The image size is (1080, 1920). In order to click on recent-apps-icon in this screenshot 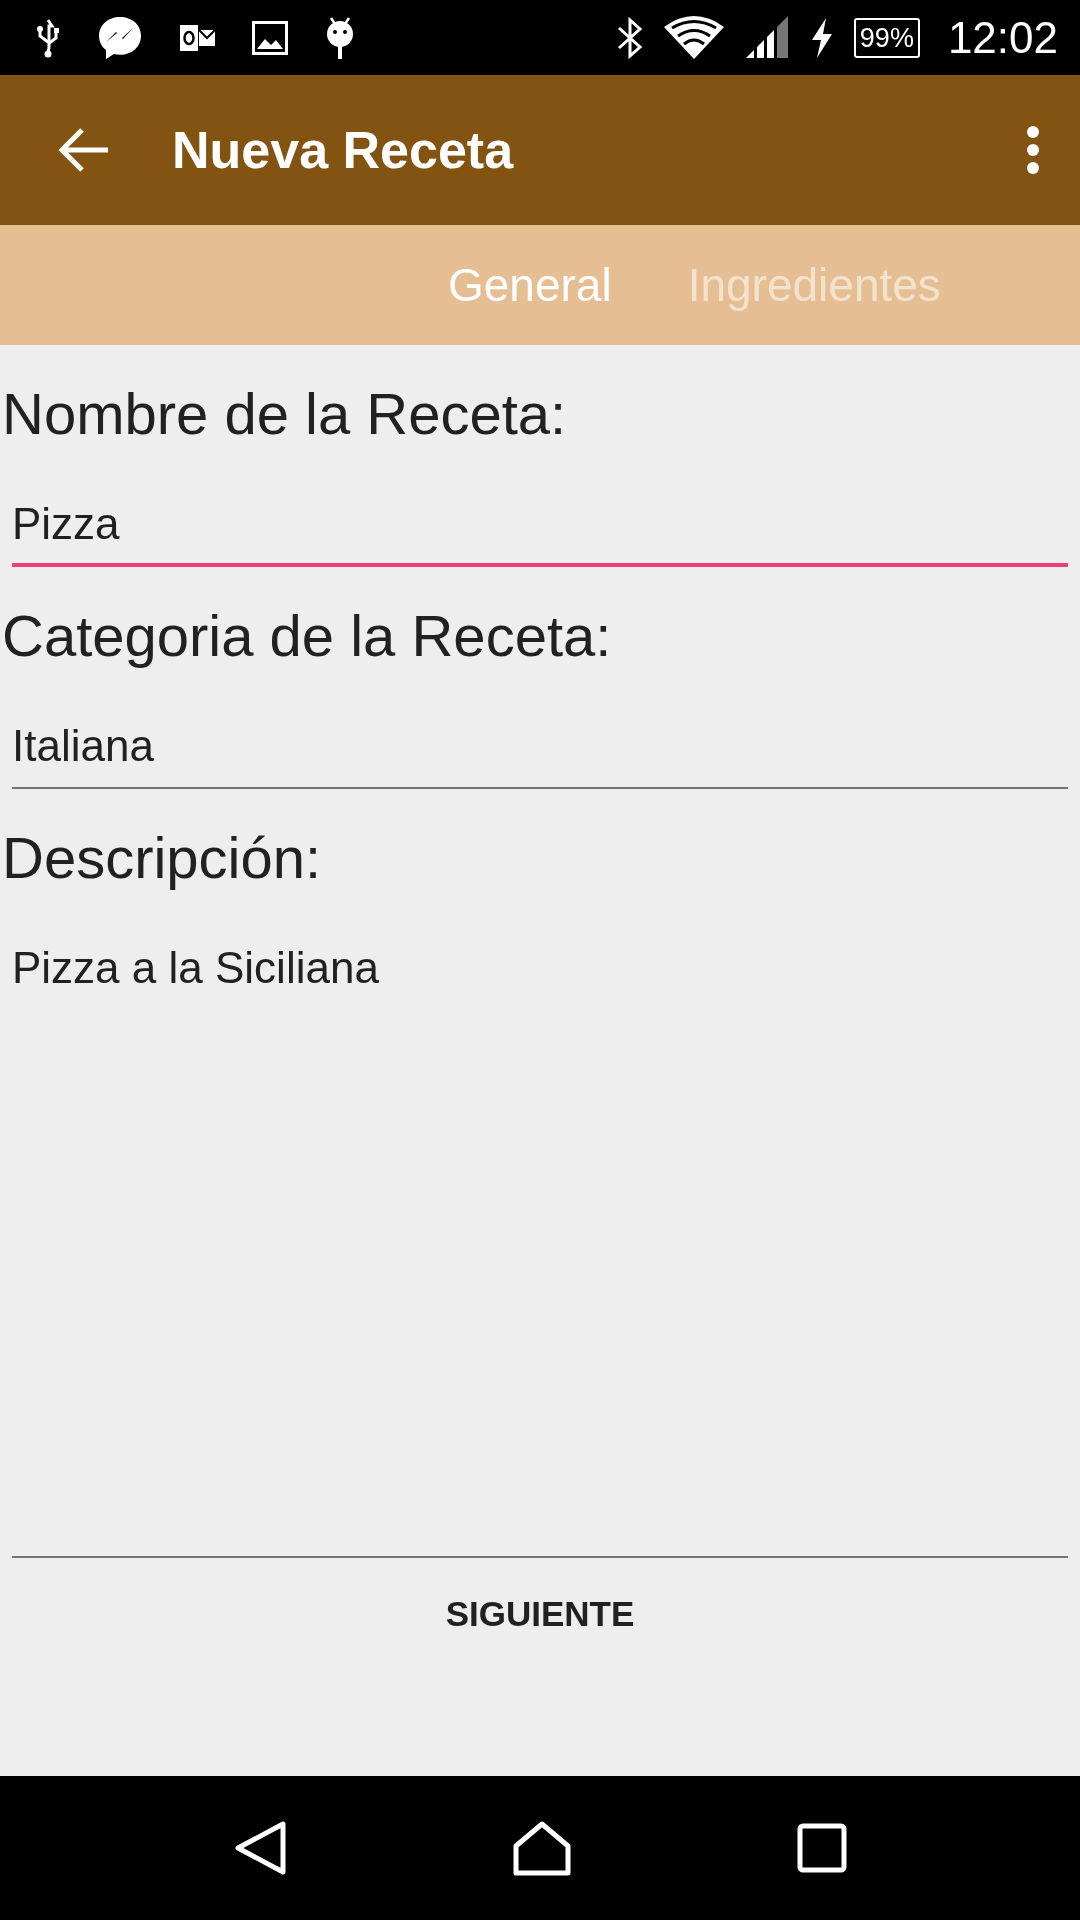, I will do `click(822, 1848)`.